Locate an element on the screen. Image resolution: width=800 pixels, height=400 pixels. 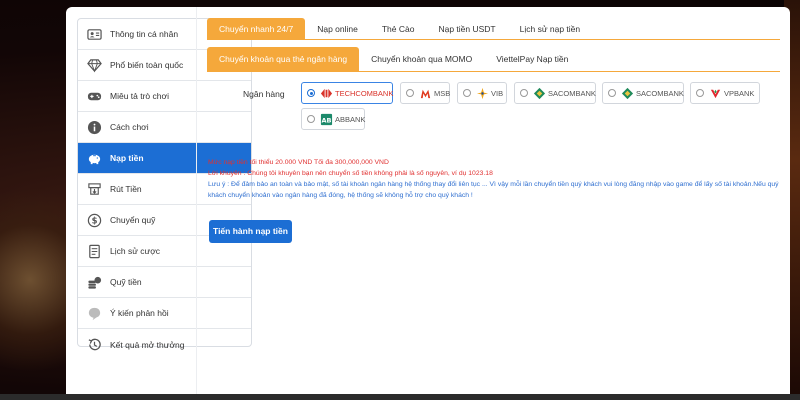
sidebar-item-label: Chuyển quỹ is located at coordinates (133, 220).